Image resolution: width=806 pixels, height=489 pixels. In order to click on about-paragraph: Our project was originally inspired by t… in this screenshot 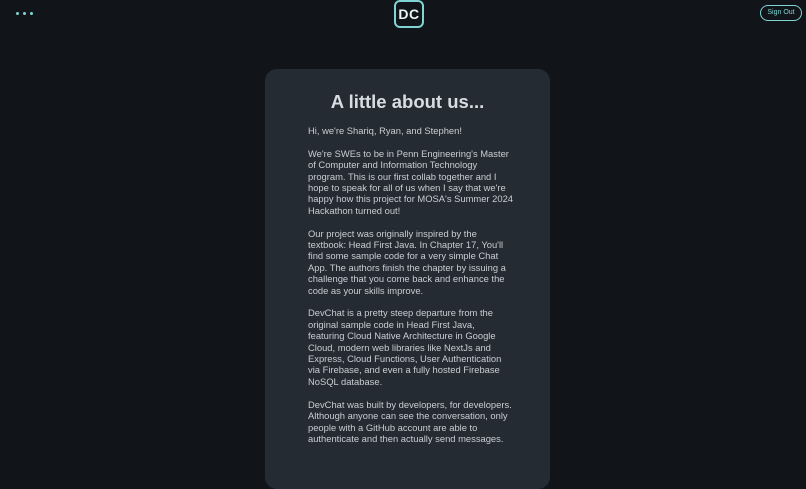, I will do `click(407, 261)`.